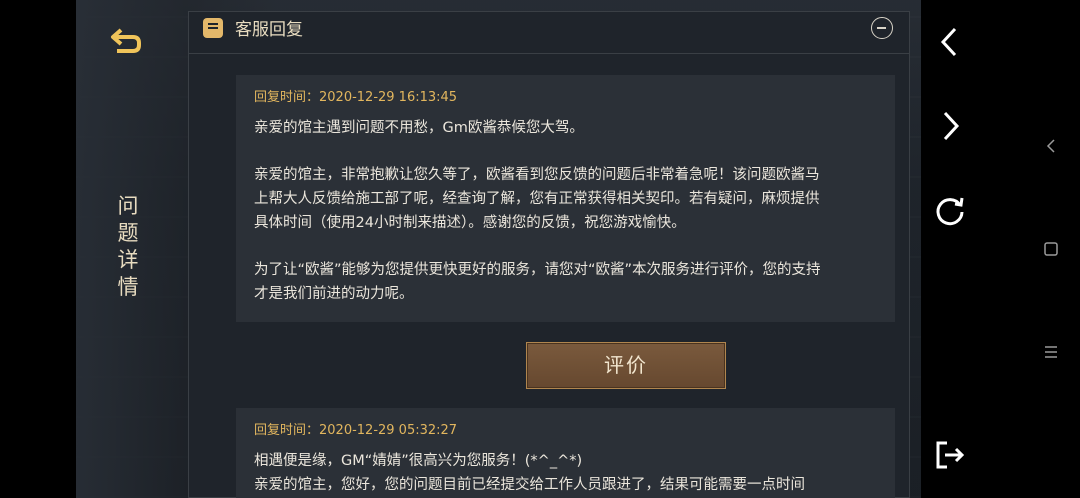  I want to click on nav-menu-icon, so click(1051, 352).